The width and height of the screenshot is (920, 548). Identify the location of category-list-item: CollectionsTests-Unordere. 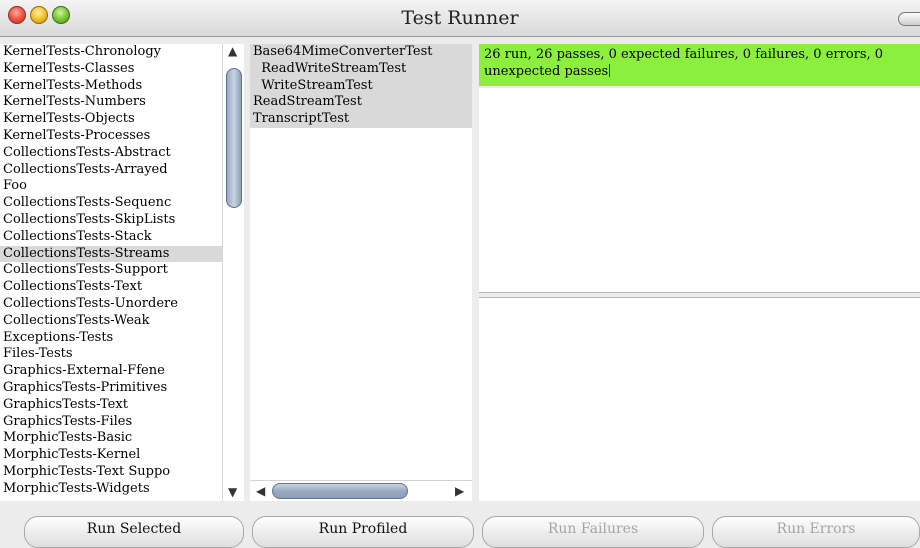
(111, 304).